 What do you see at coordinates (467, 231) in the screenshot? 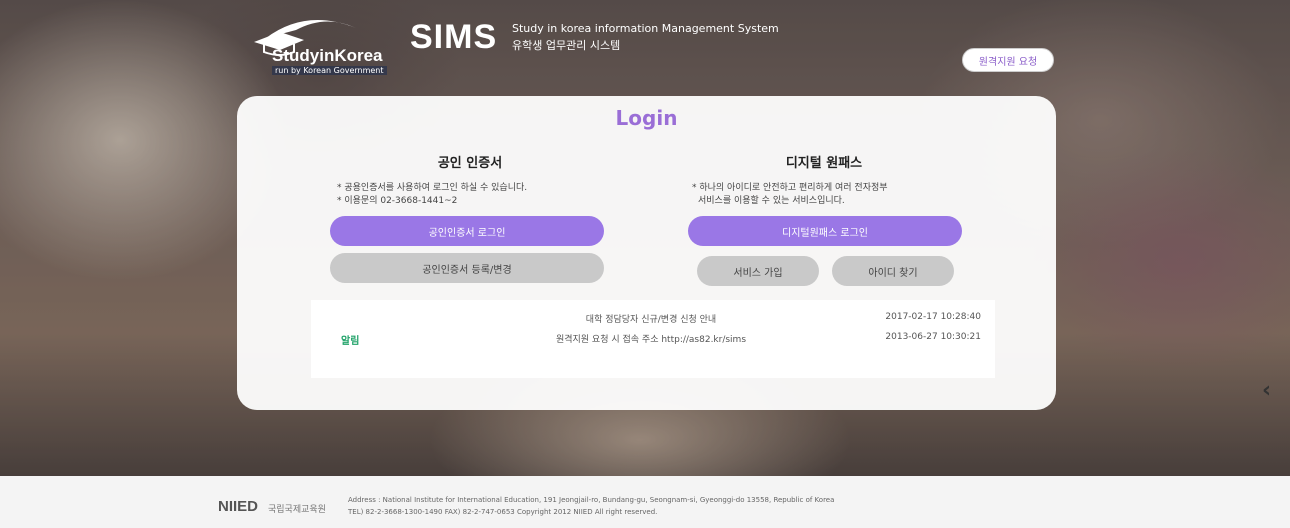
I see `cert-login-button: 공인인증서 로그인` at bounding box center [467, 231].